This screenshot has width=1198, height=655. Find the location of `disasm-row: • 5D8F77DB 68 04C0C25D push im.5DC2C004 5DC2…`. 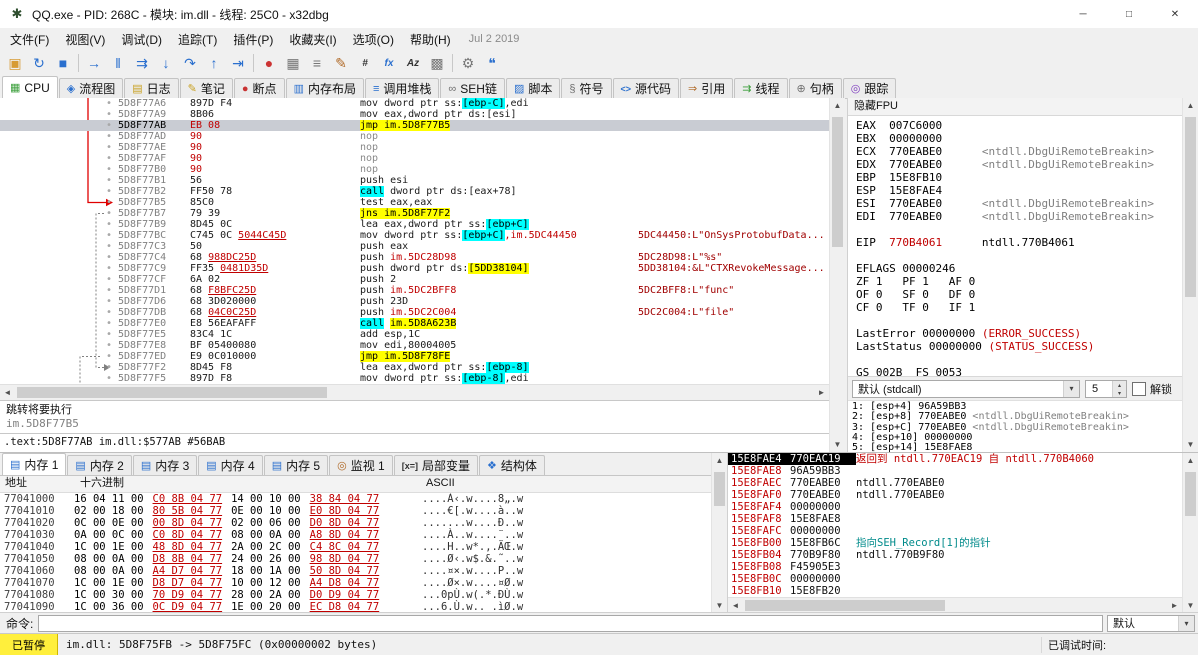

disasm-row: • 5D8F77DB 68 04C0C25D push im.5DC2C004 5DC2… is located at coordinates (414, 312).